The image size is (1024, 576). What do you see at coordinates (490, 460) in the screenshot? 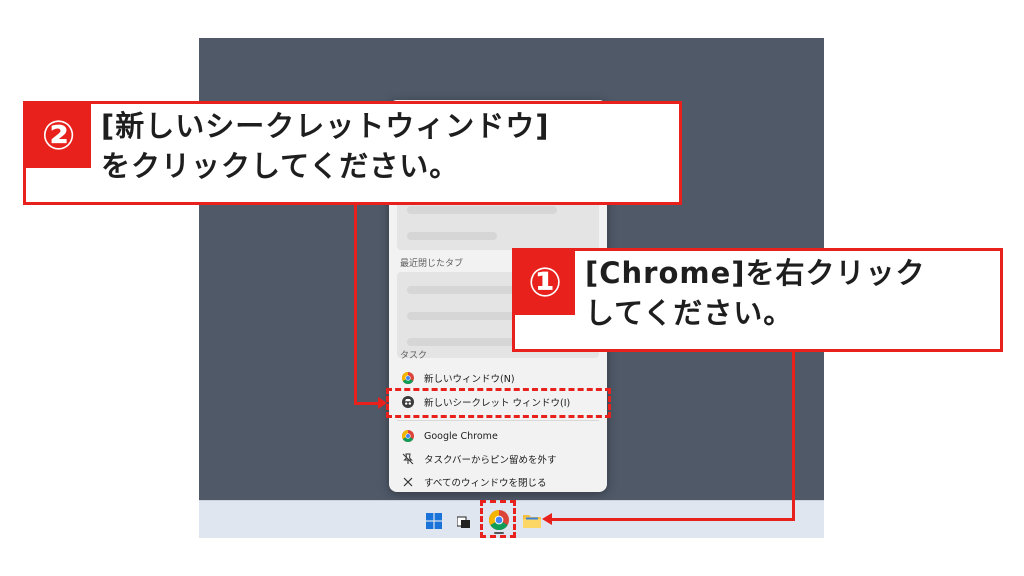
I see `unpin-taskbar-label: タスクバーからピン留めを外す` at bounding box center [490, 460].